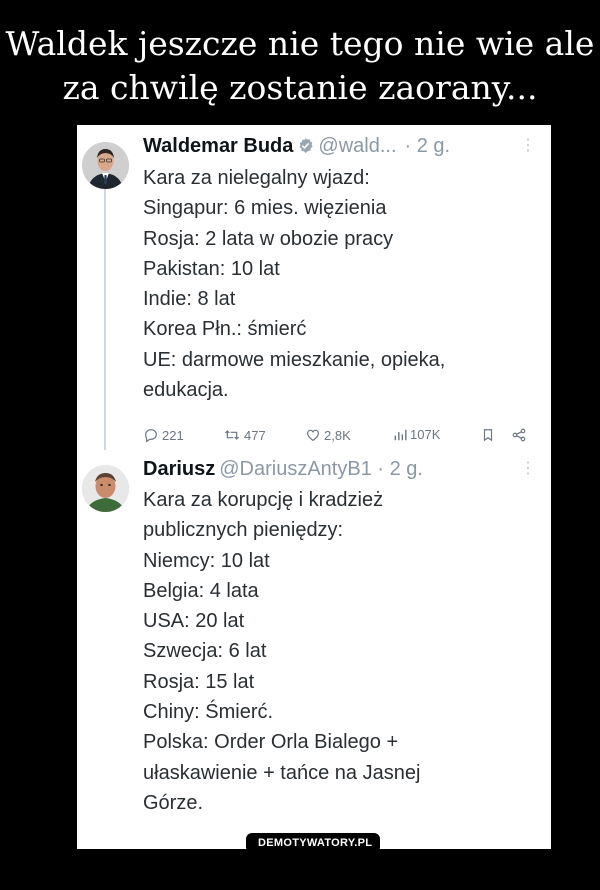  What do you see at coordinates (218, 146) in the screenshot?
I see `author-name: Waldemar Buda` at bounding box center [218, 146].